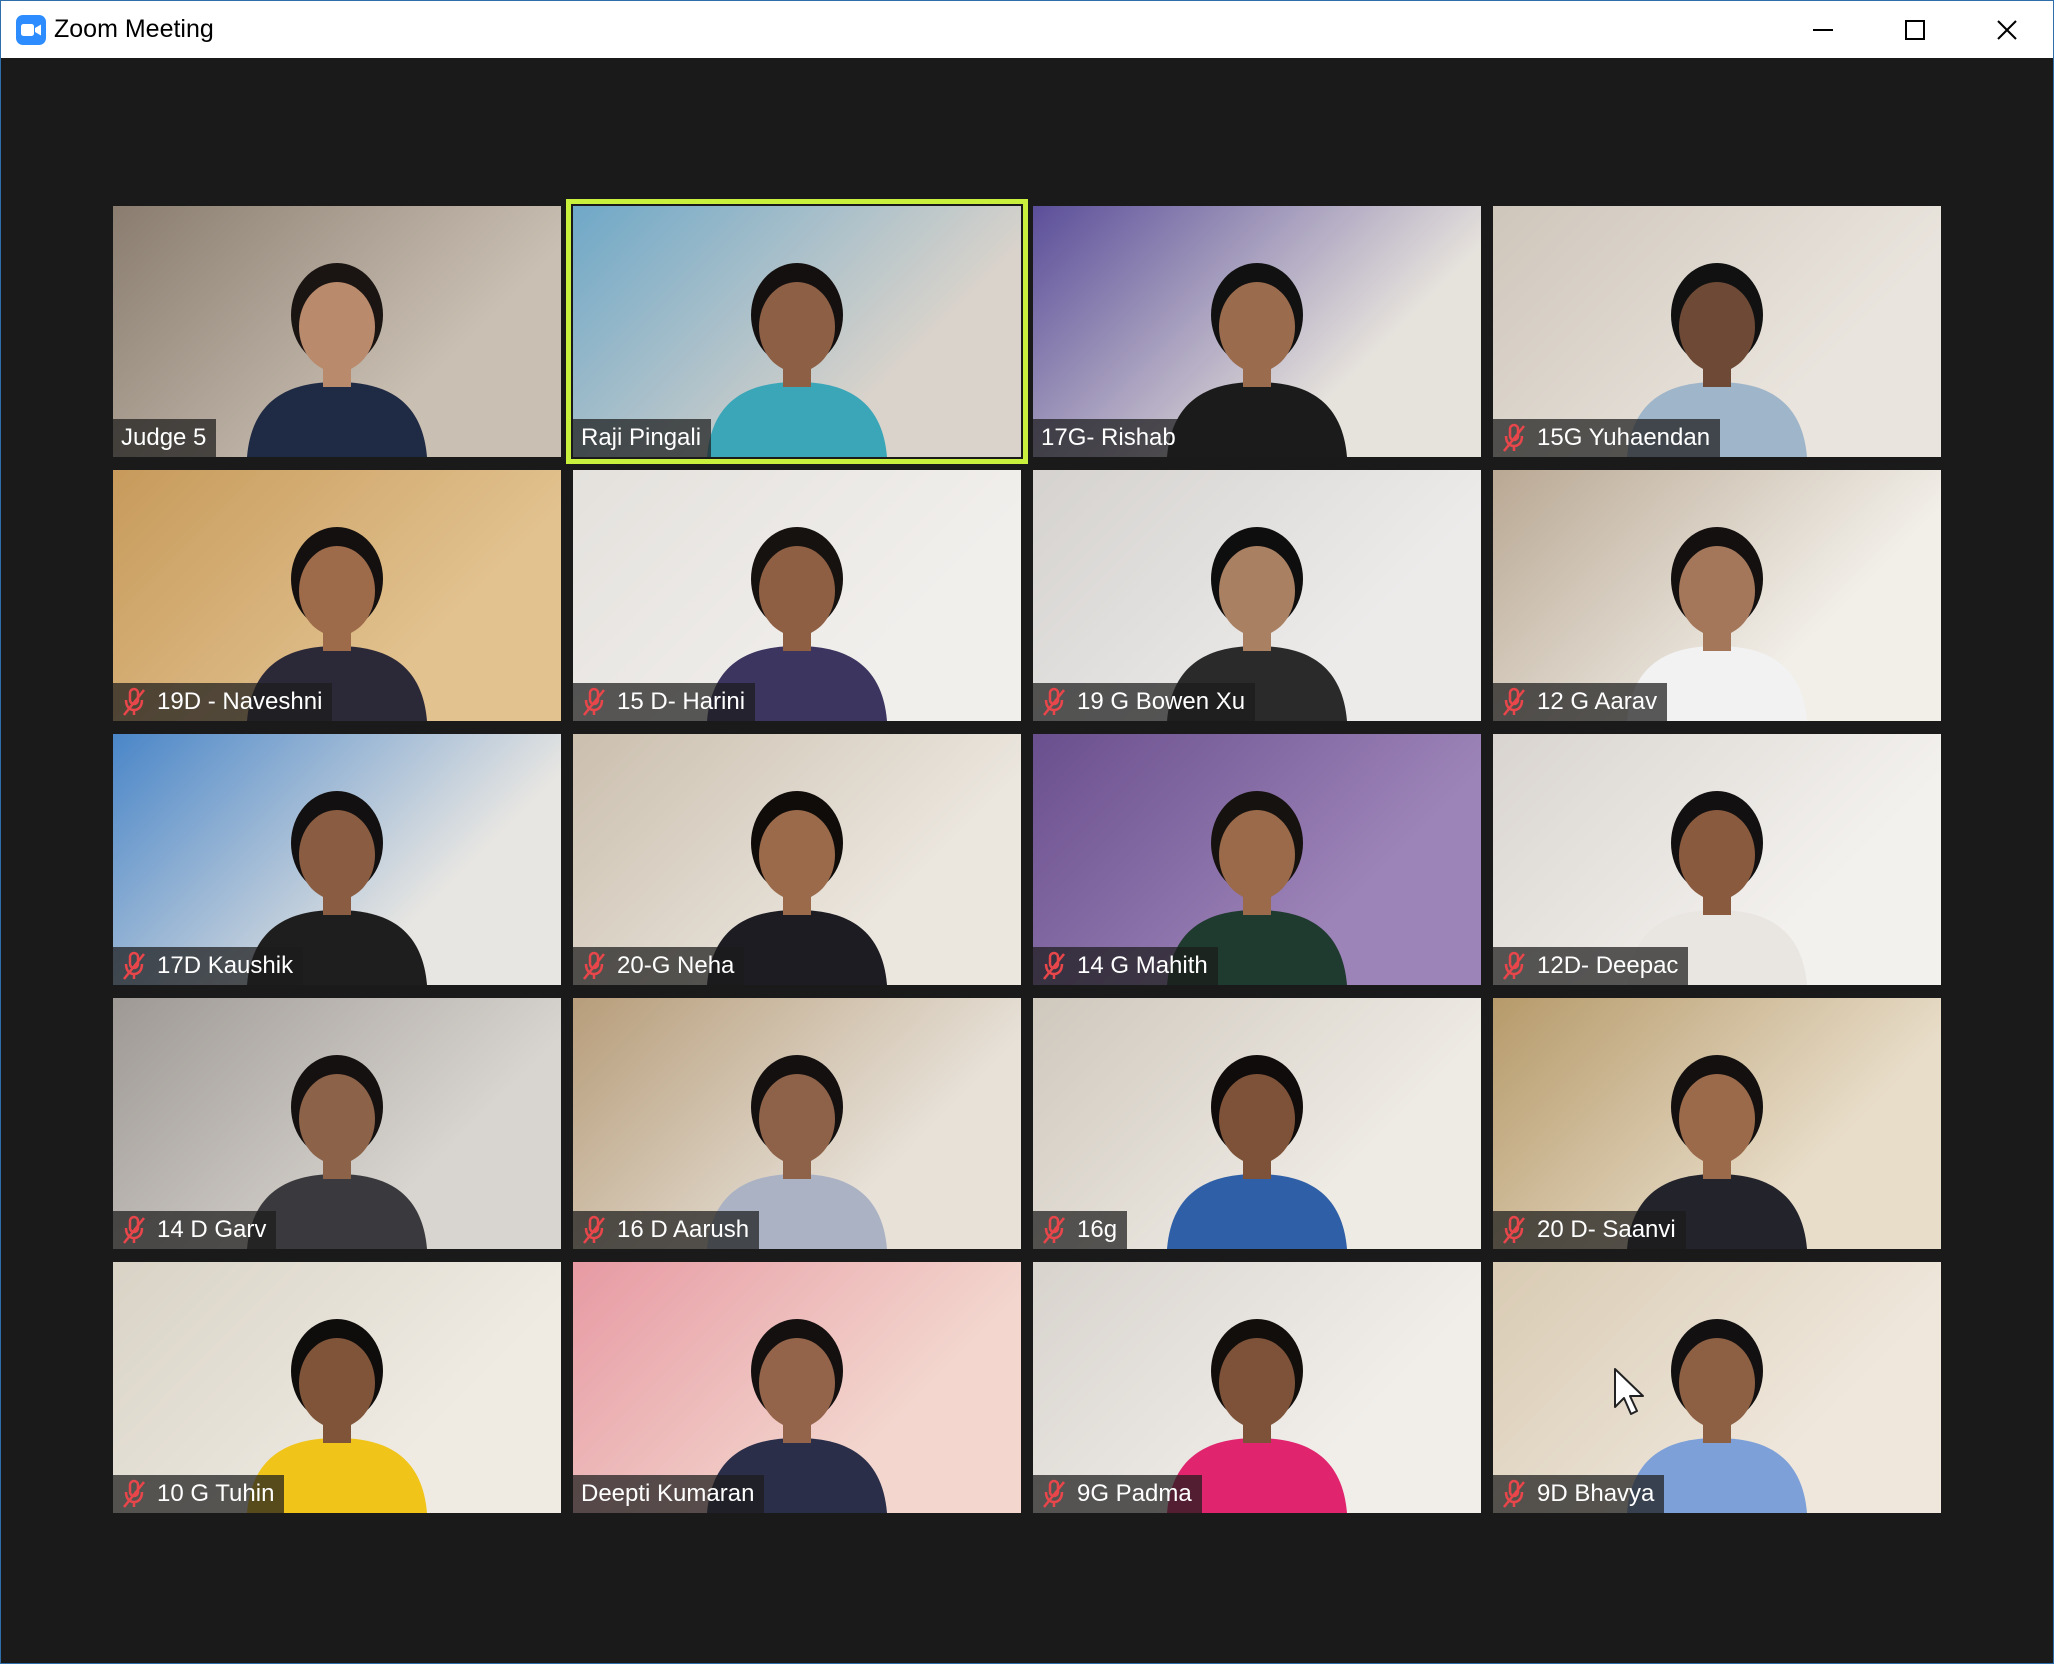  What do you see at coordinates (797, 595) in the screenshot?
I see `participant-tile: 15 D- Harini` at bounding box center [797, 595].